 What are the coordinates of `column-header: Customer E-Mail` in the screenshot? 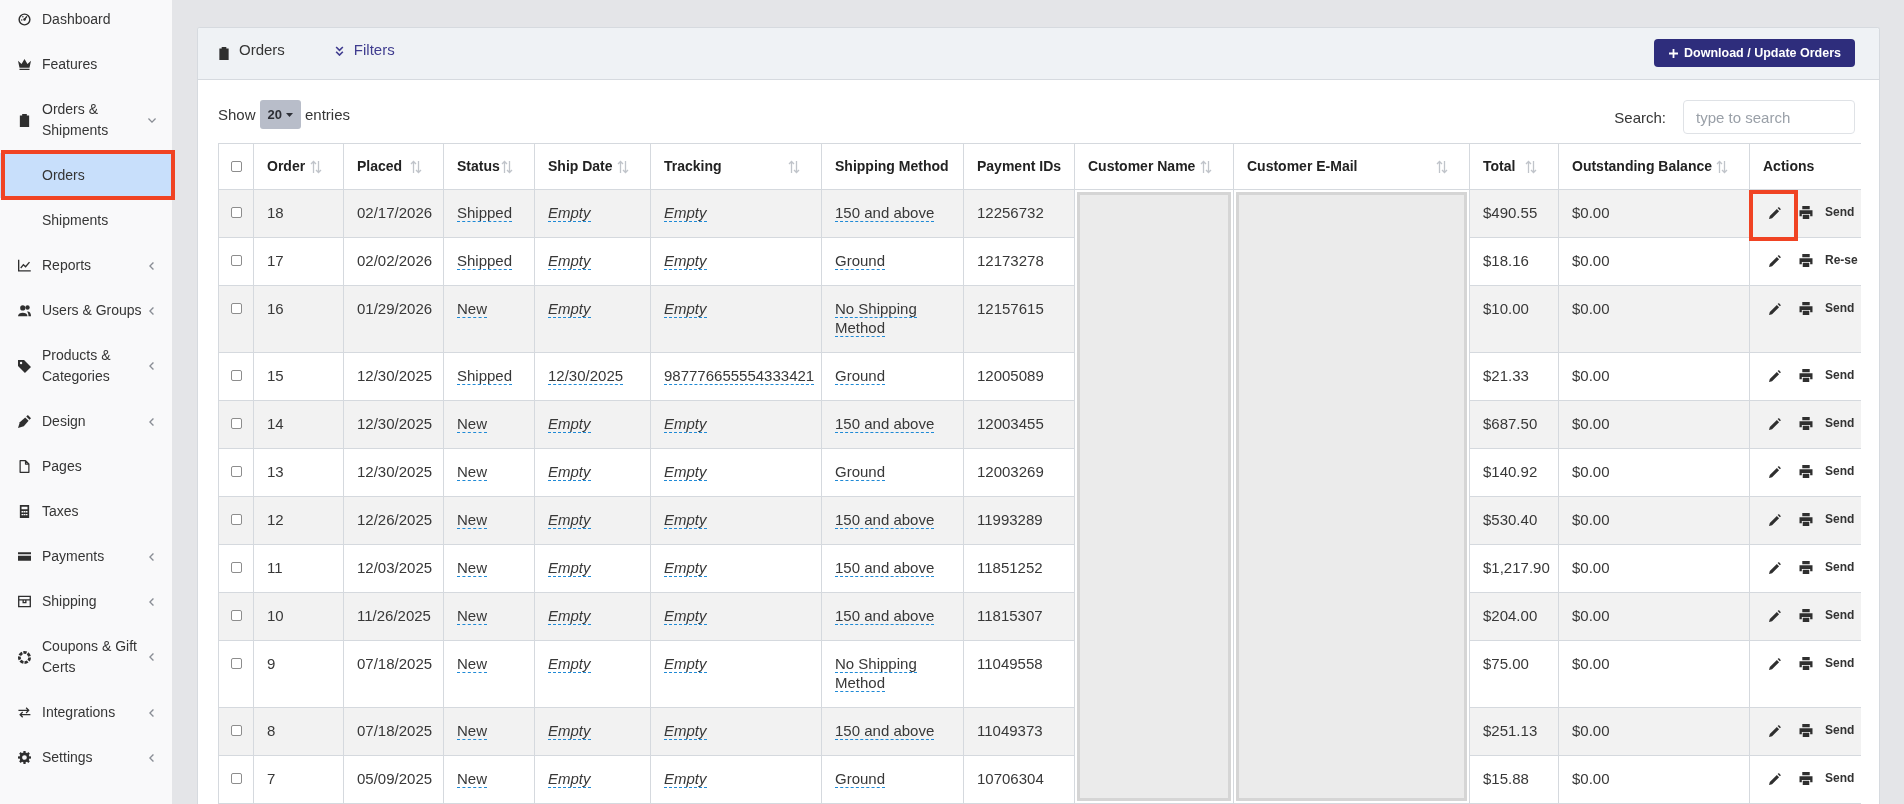 It's located at (1351, 166).